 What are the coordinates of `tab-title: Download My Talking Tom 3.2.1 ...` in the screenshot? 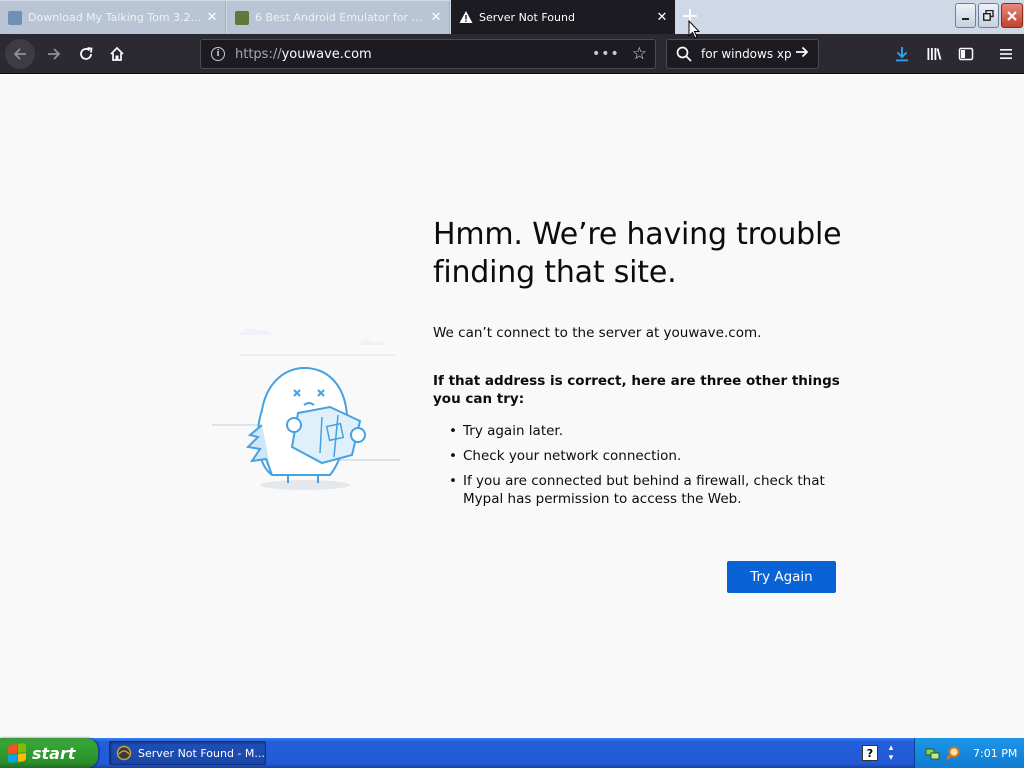 It's located at (116, 17).